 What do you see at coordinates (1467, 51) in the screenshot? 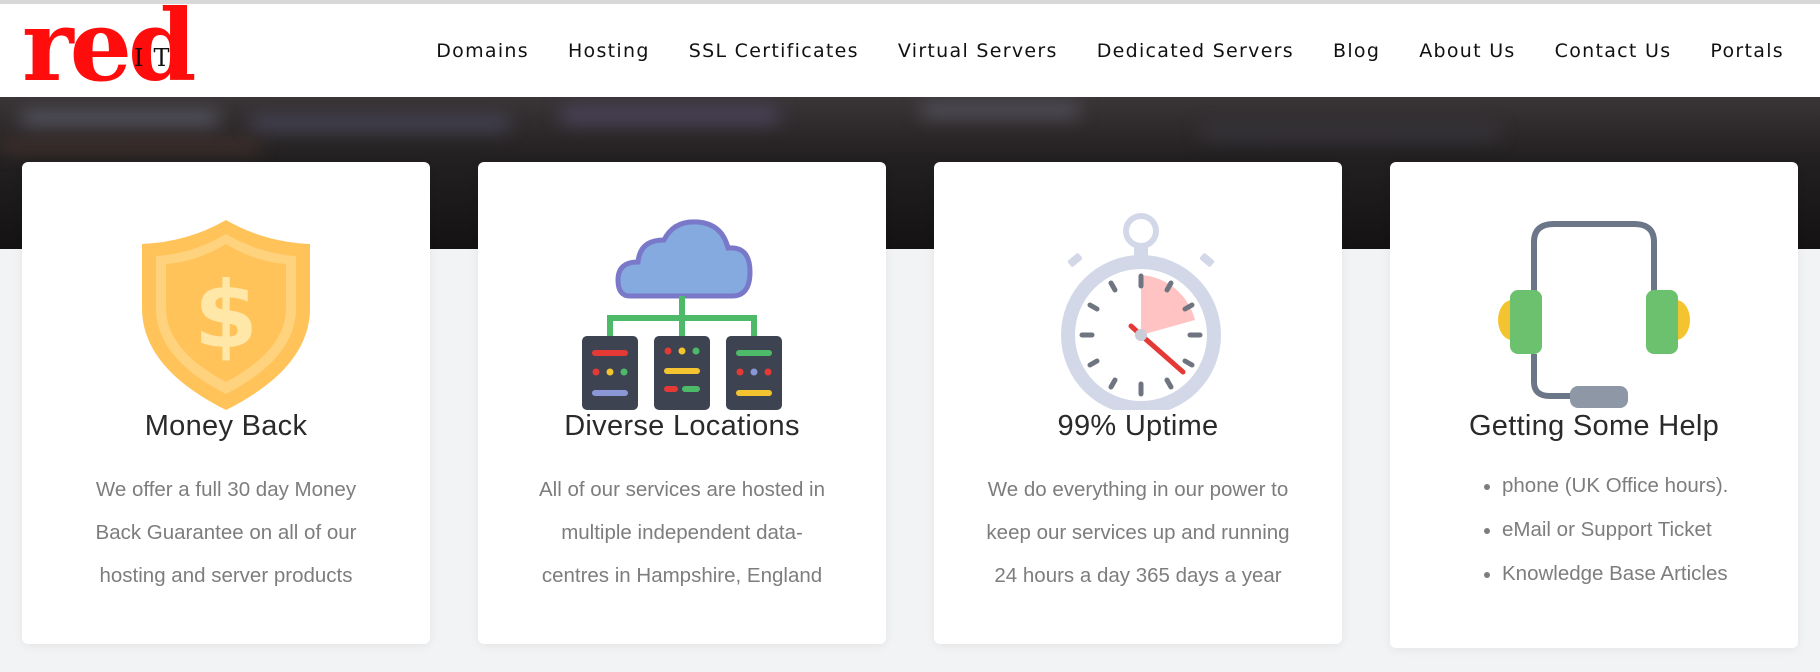
I see `nav-about-us: About Us` at bounding box center [1467, 51].